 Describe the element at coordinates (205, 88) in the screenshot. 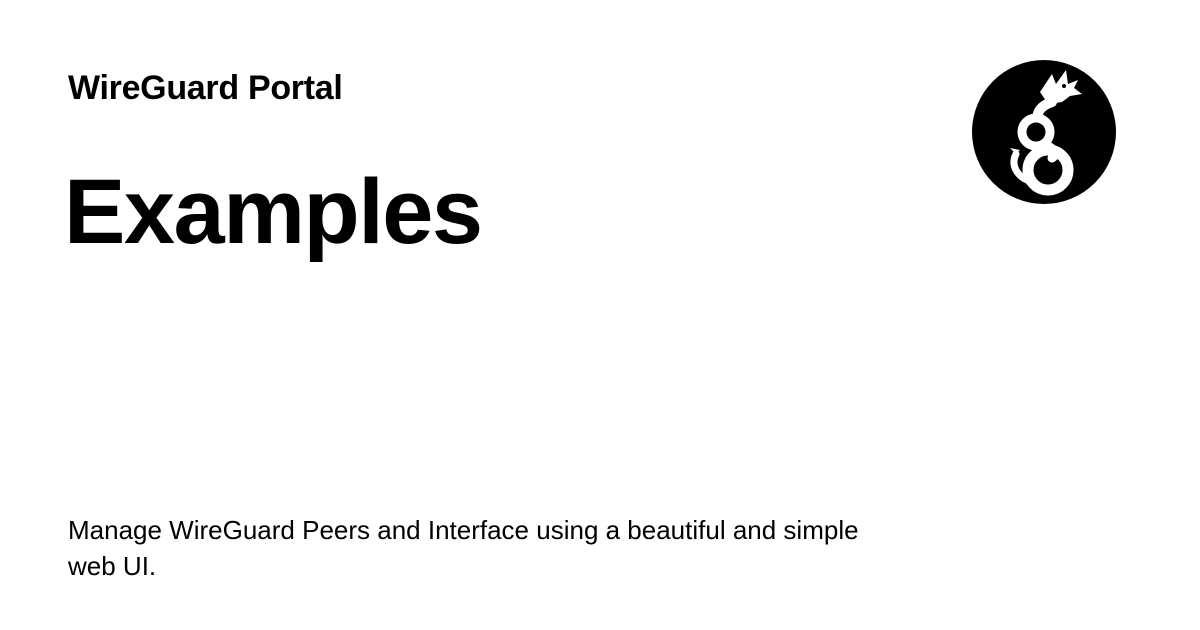

I see `site-name: WireGuard Portal` at that location.